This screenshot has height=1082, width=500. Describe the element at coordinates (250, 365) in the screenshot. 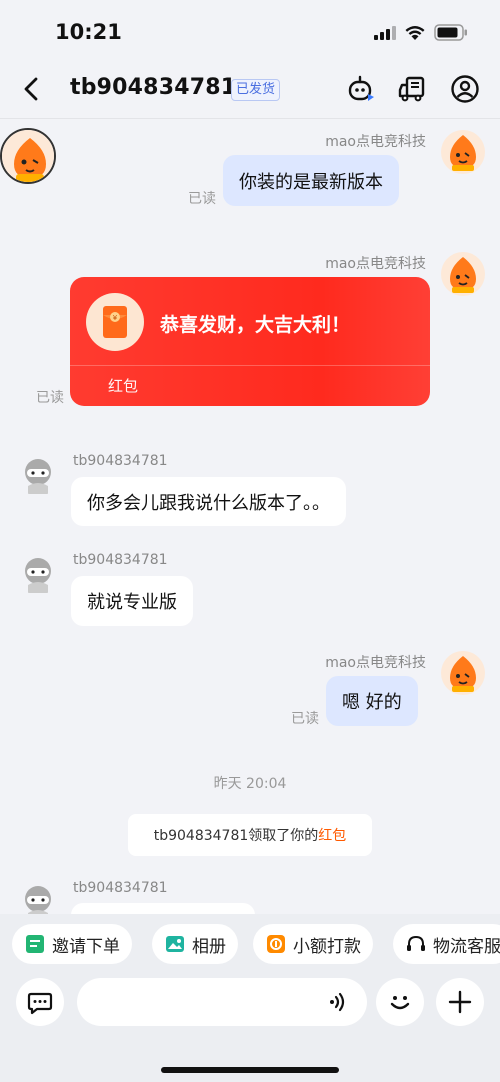

I see `red-packet-divider` at that location.